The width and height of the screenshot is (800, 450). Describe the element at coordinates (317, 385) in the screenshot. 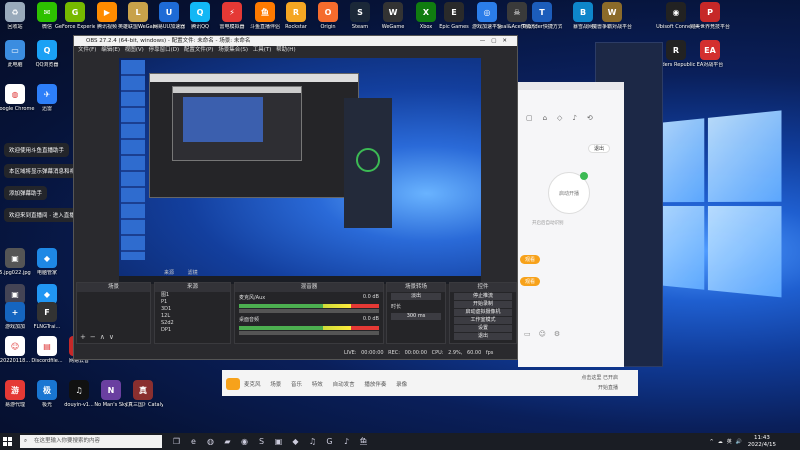

I see `toolbar-effects: 特效` at that location.